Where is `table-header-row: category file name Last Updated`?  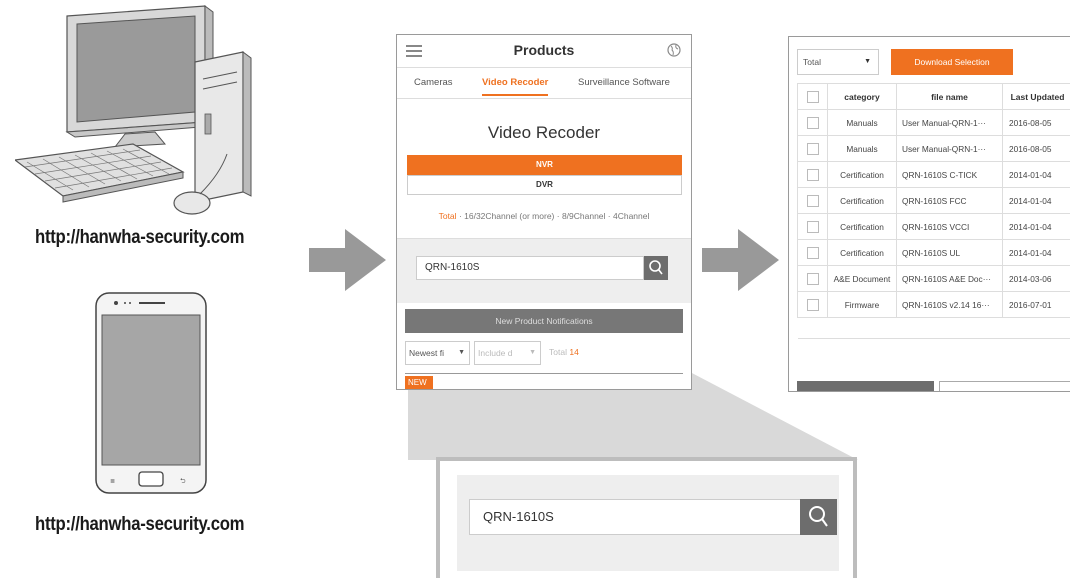 table-header-row: category file name Last Updated is located at coordinates (933, 96).